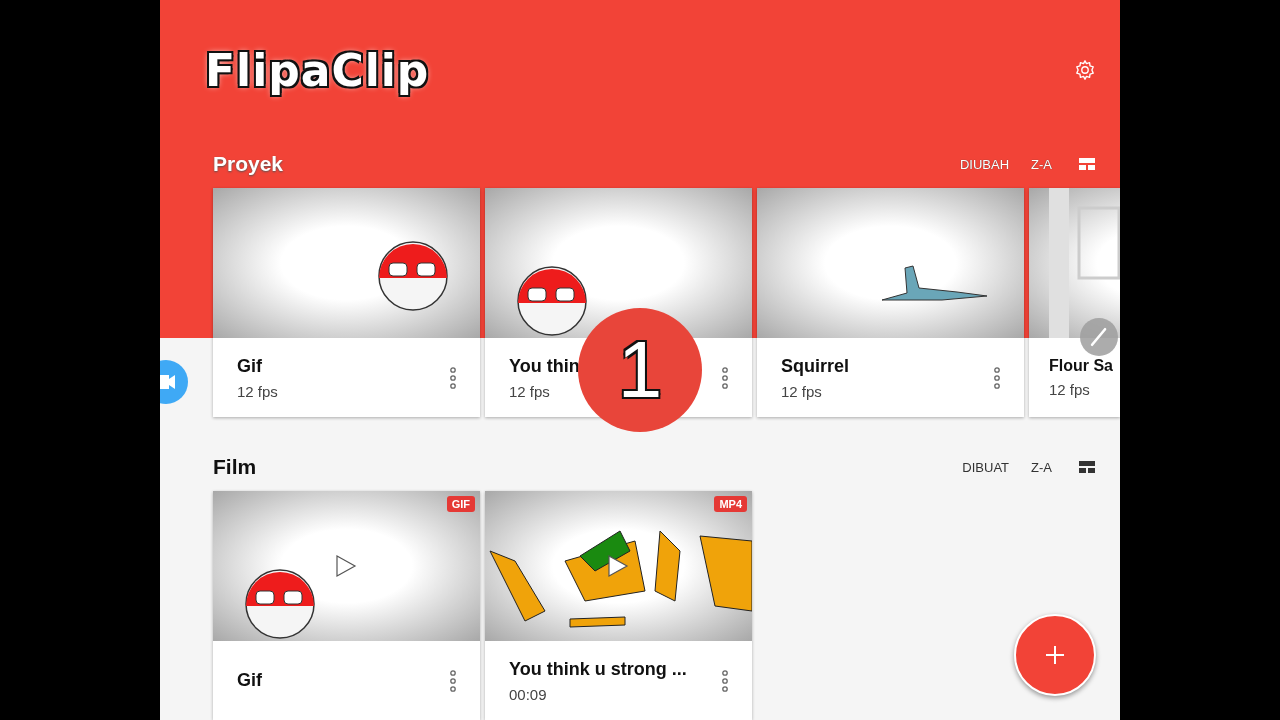 Image resolution: width=1280 pixels, height=720 pixels. Describe the element at coordinates (460, 504) in the screenshot. I see `format-badge: GIF` at that location.